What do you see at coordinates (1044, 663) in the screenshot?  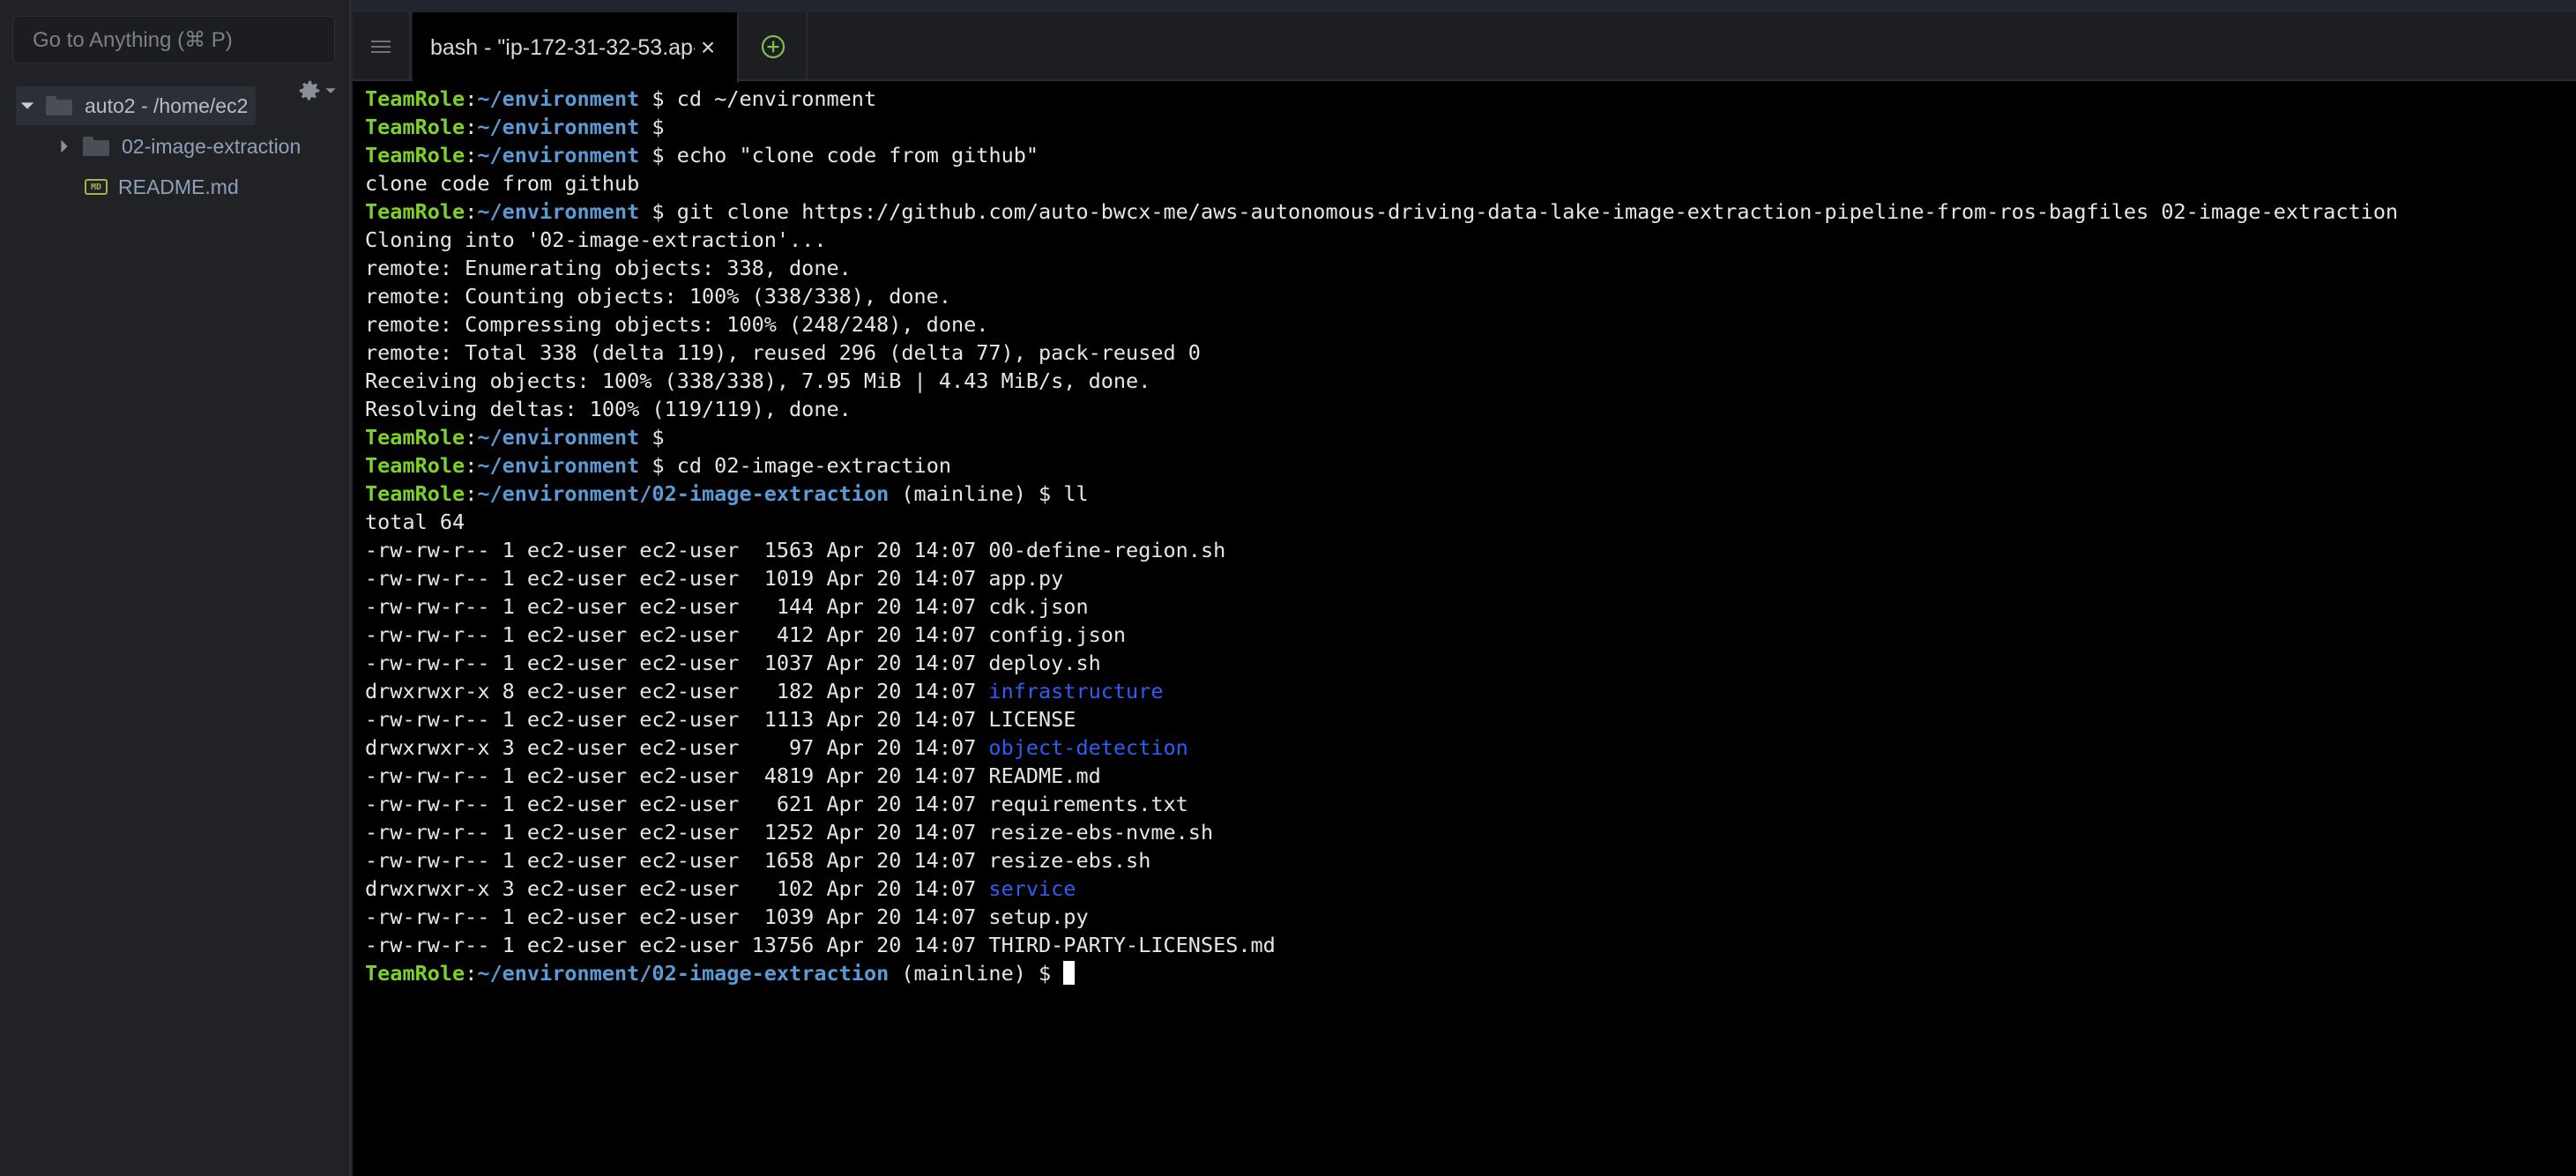 I see `ls-file-name: deploy.sh` at bounding box center [1044, 663].